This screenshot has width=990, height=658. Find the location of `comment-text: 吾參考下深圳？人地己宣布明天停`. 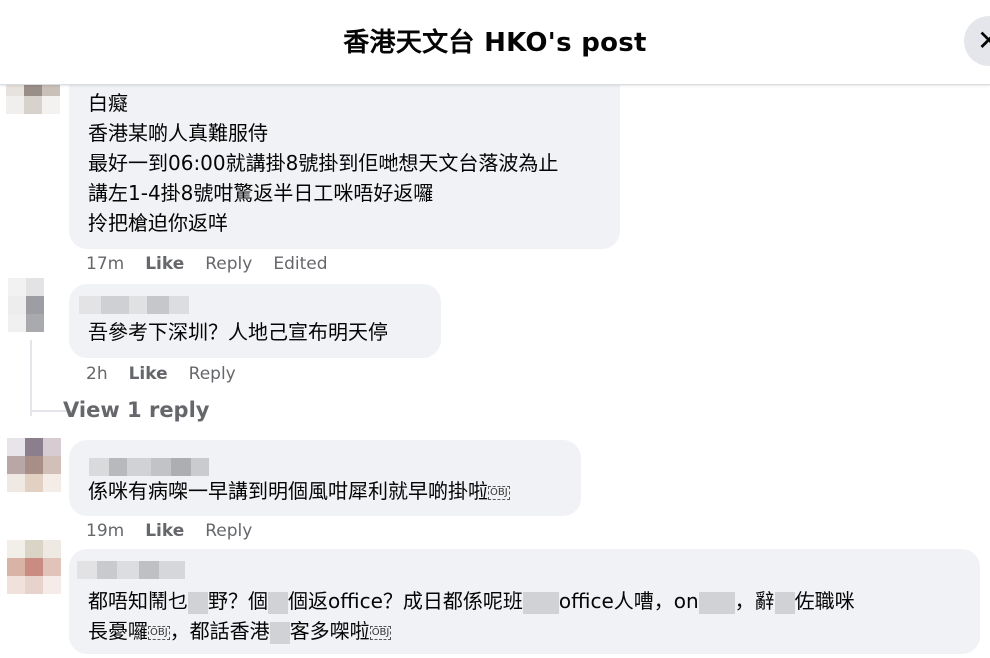

comment-text: 吾參考下深圳？人地己宣布明天停 is located at coordinates (238, 332).